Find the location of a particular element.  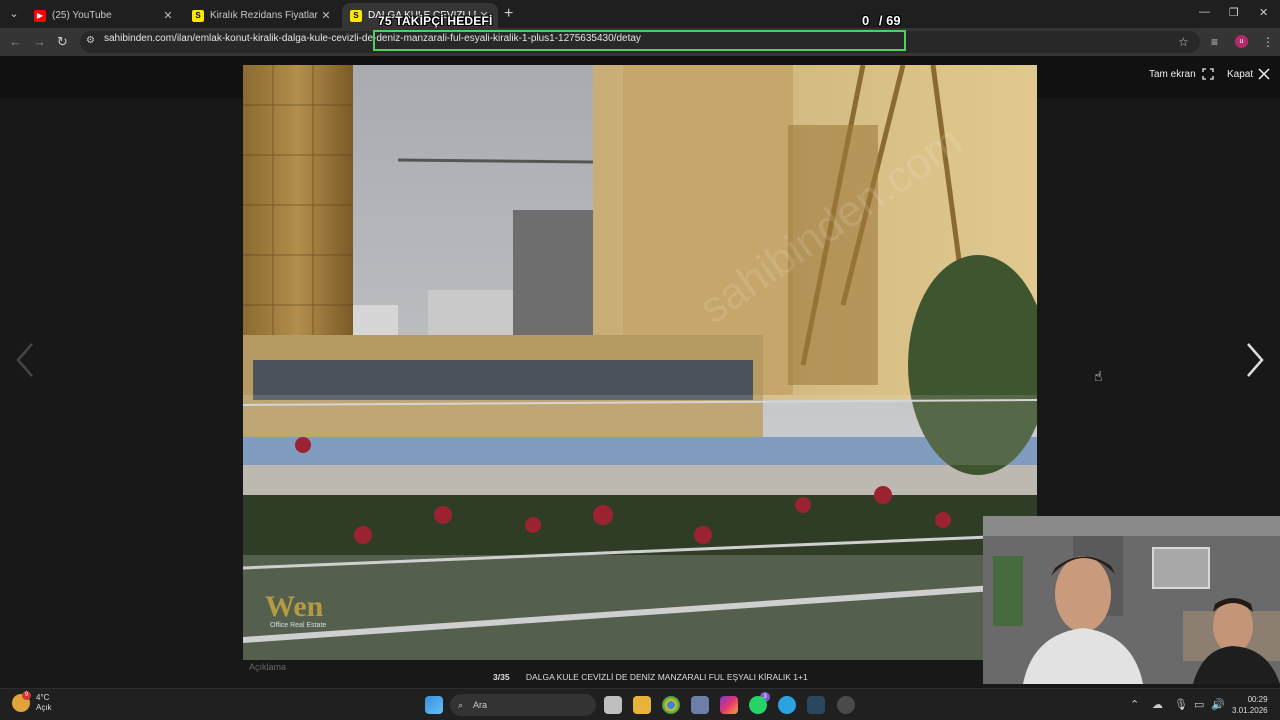

search-placeholder: Ara is located at coordinates (480, 705).